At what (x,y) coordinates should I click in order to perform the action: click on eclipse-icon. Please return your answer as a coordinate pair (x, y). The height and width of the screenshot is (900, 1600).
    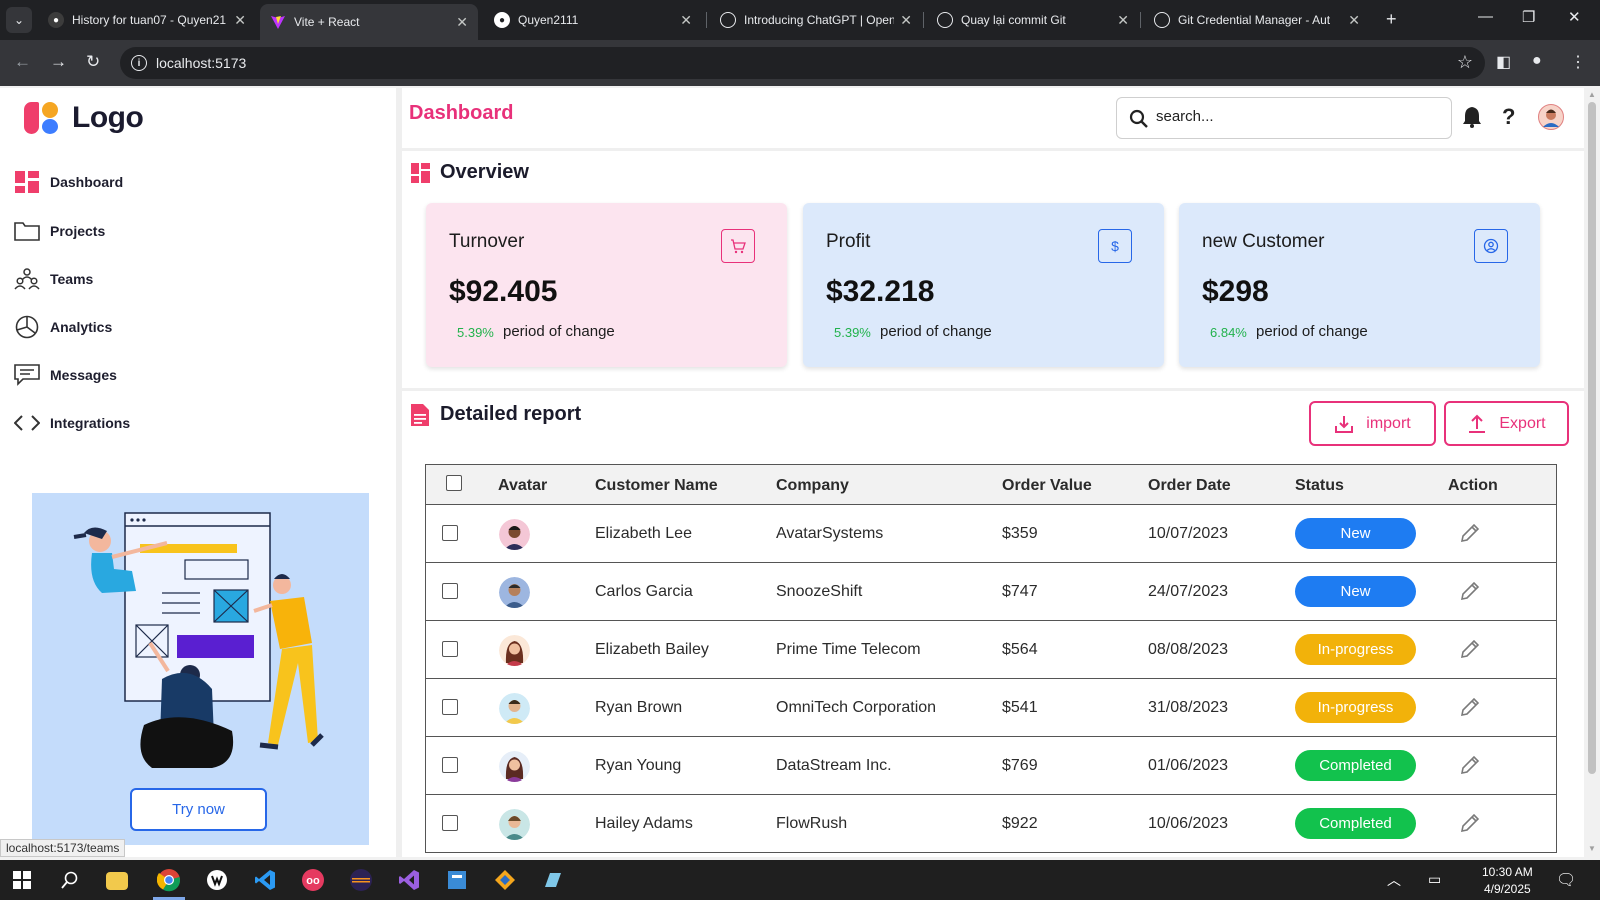
    Looking at the image, I should click on (361, 880).